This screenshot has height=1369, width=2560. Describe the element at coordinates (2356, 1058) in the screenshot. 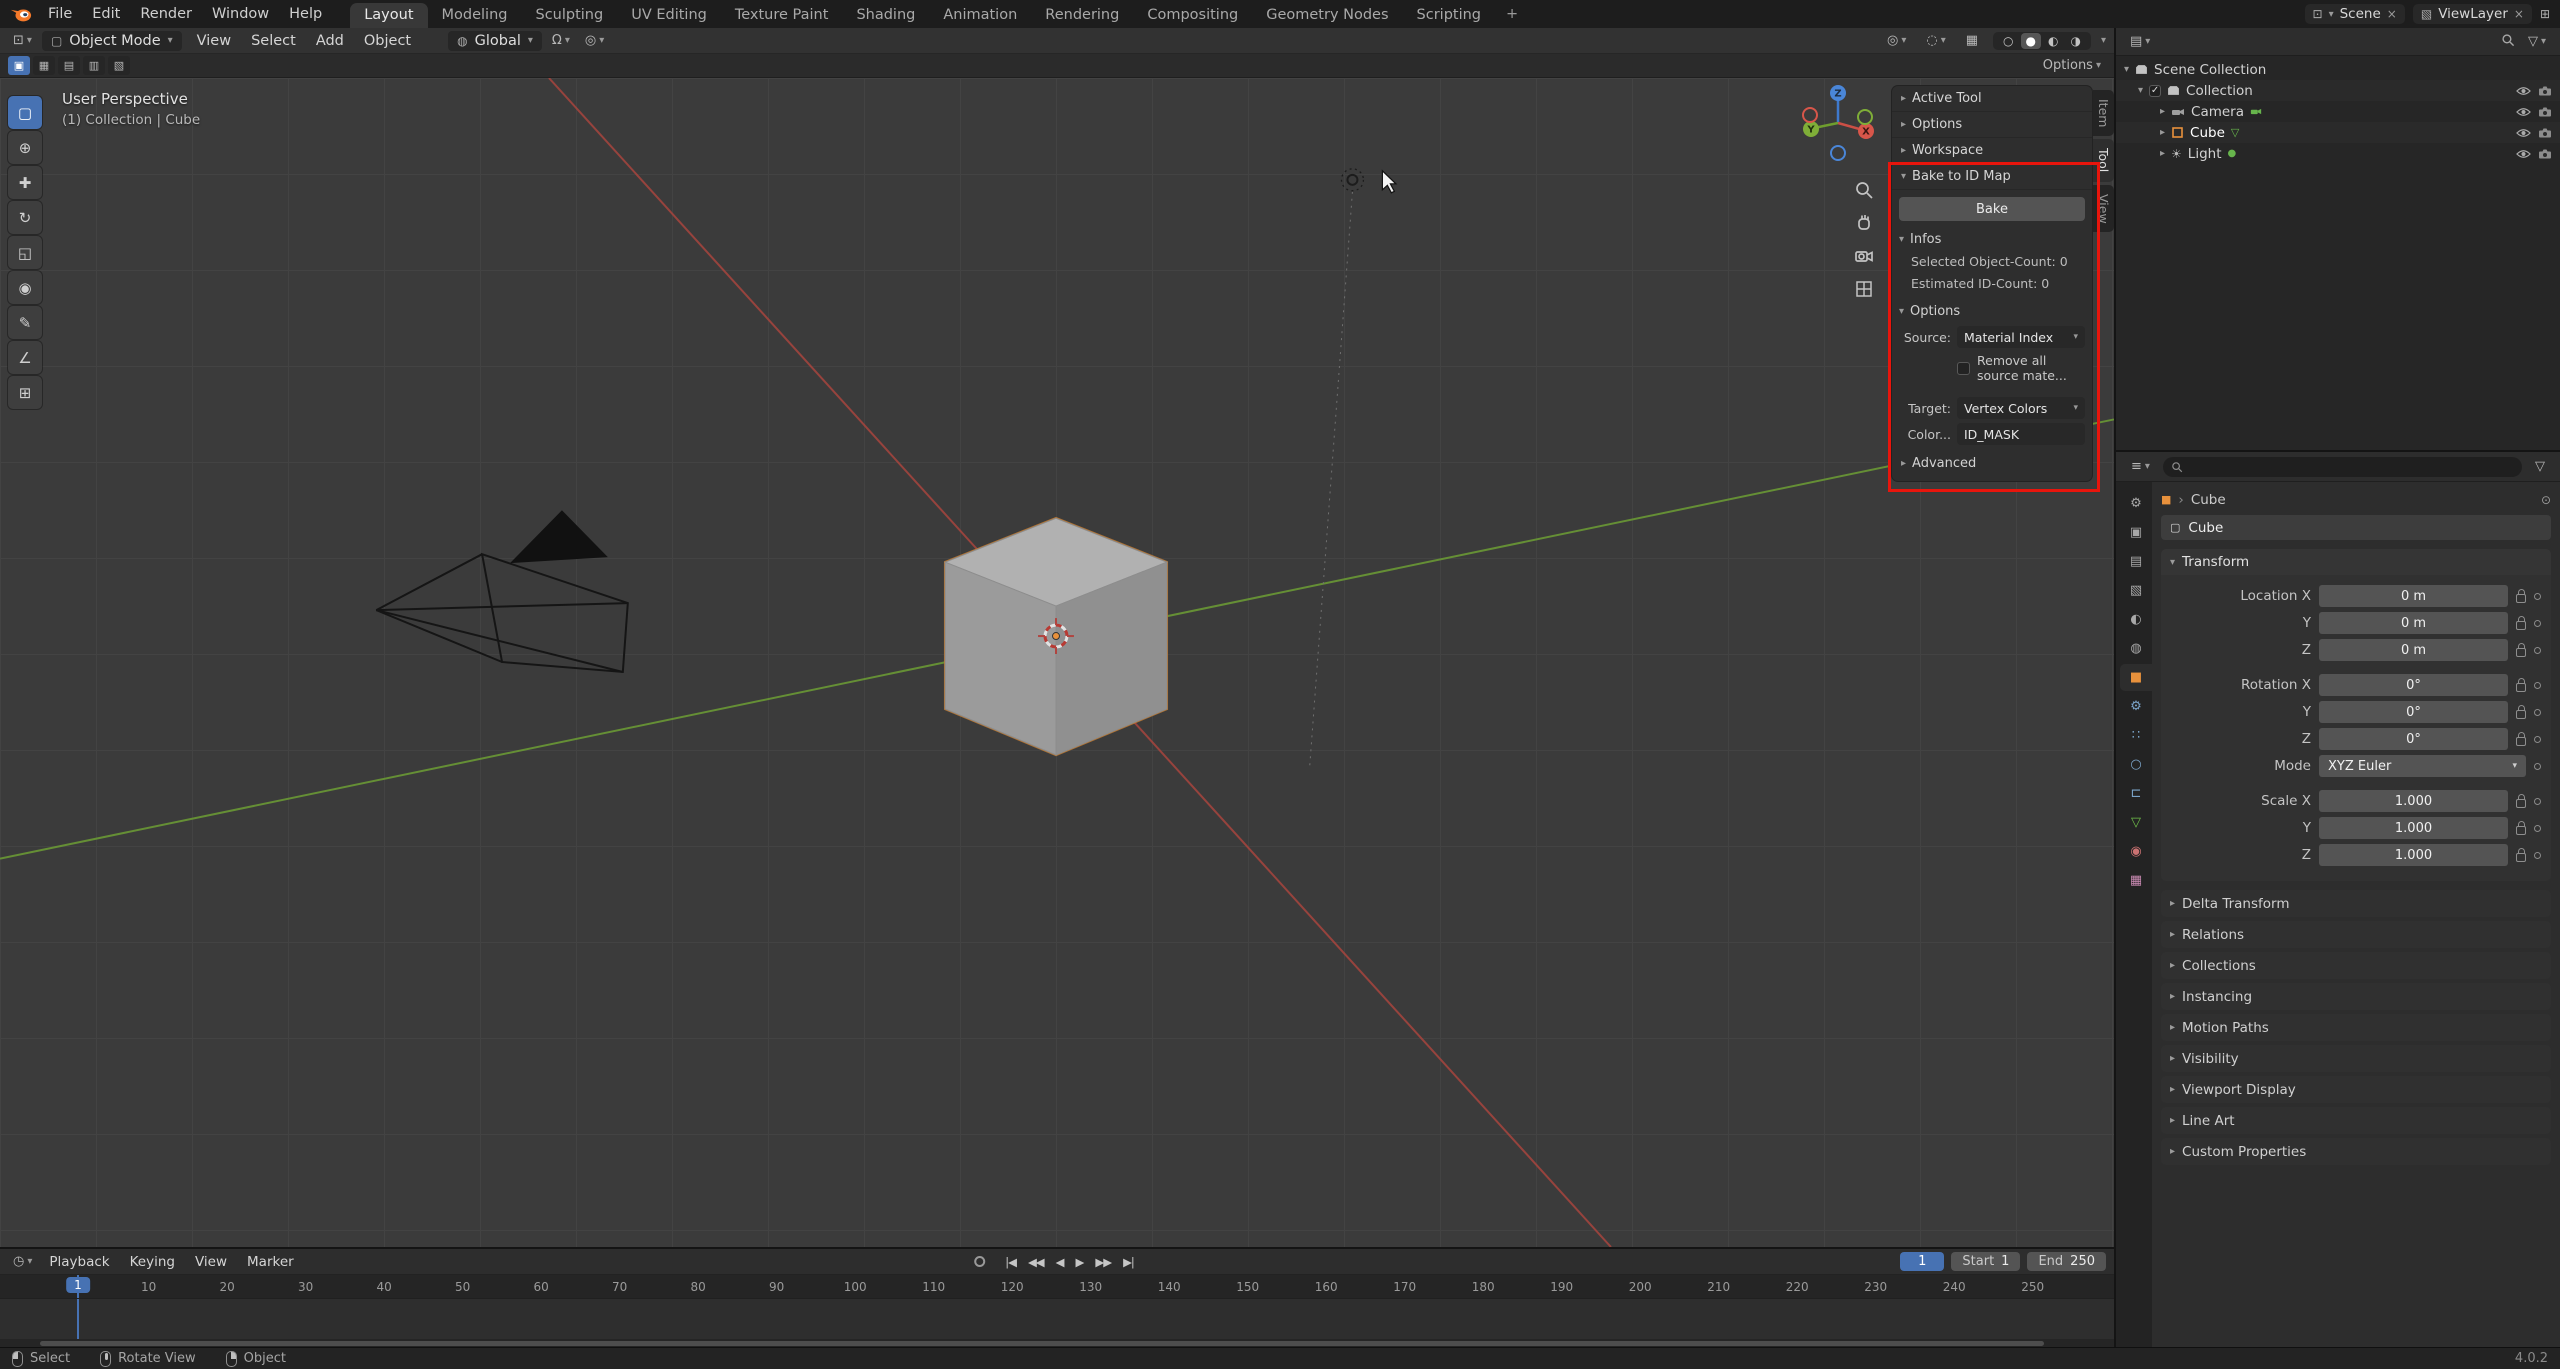

I see `properties-panel-header: Visibility` at that location.